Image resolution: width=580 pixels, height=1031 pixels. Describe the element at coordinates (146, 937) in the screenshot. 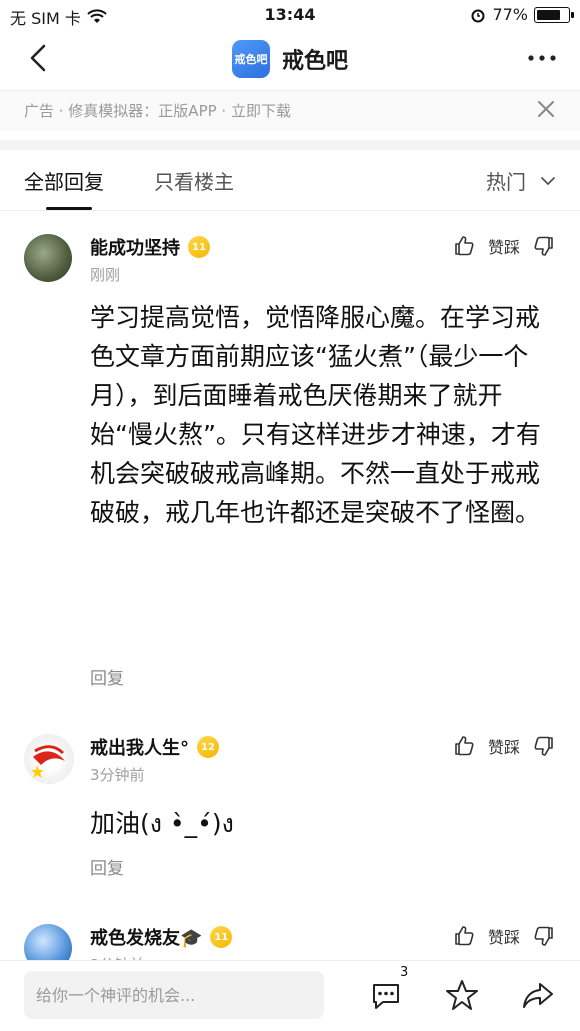

I see `author-name: 戒色发烧友🎓` at that location.